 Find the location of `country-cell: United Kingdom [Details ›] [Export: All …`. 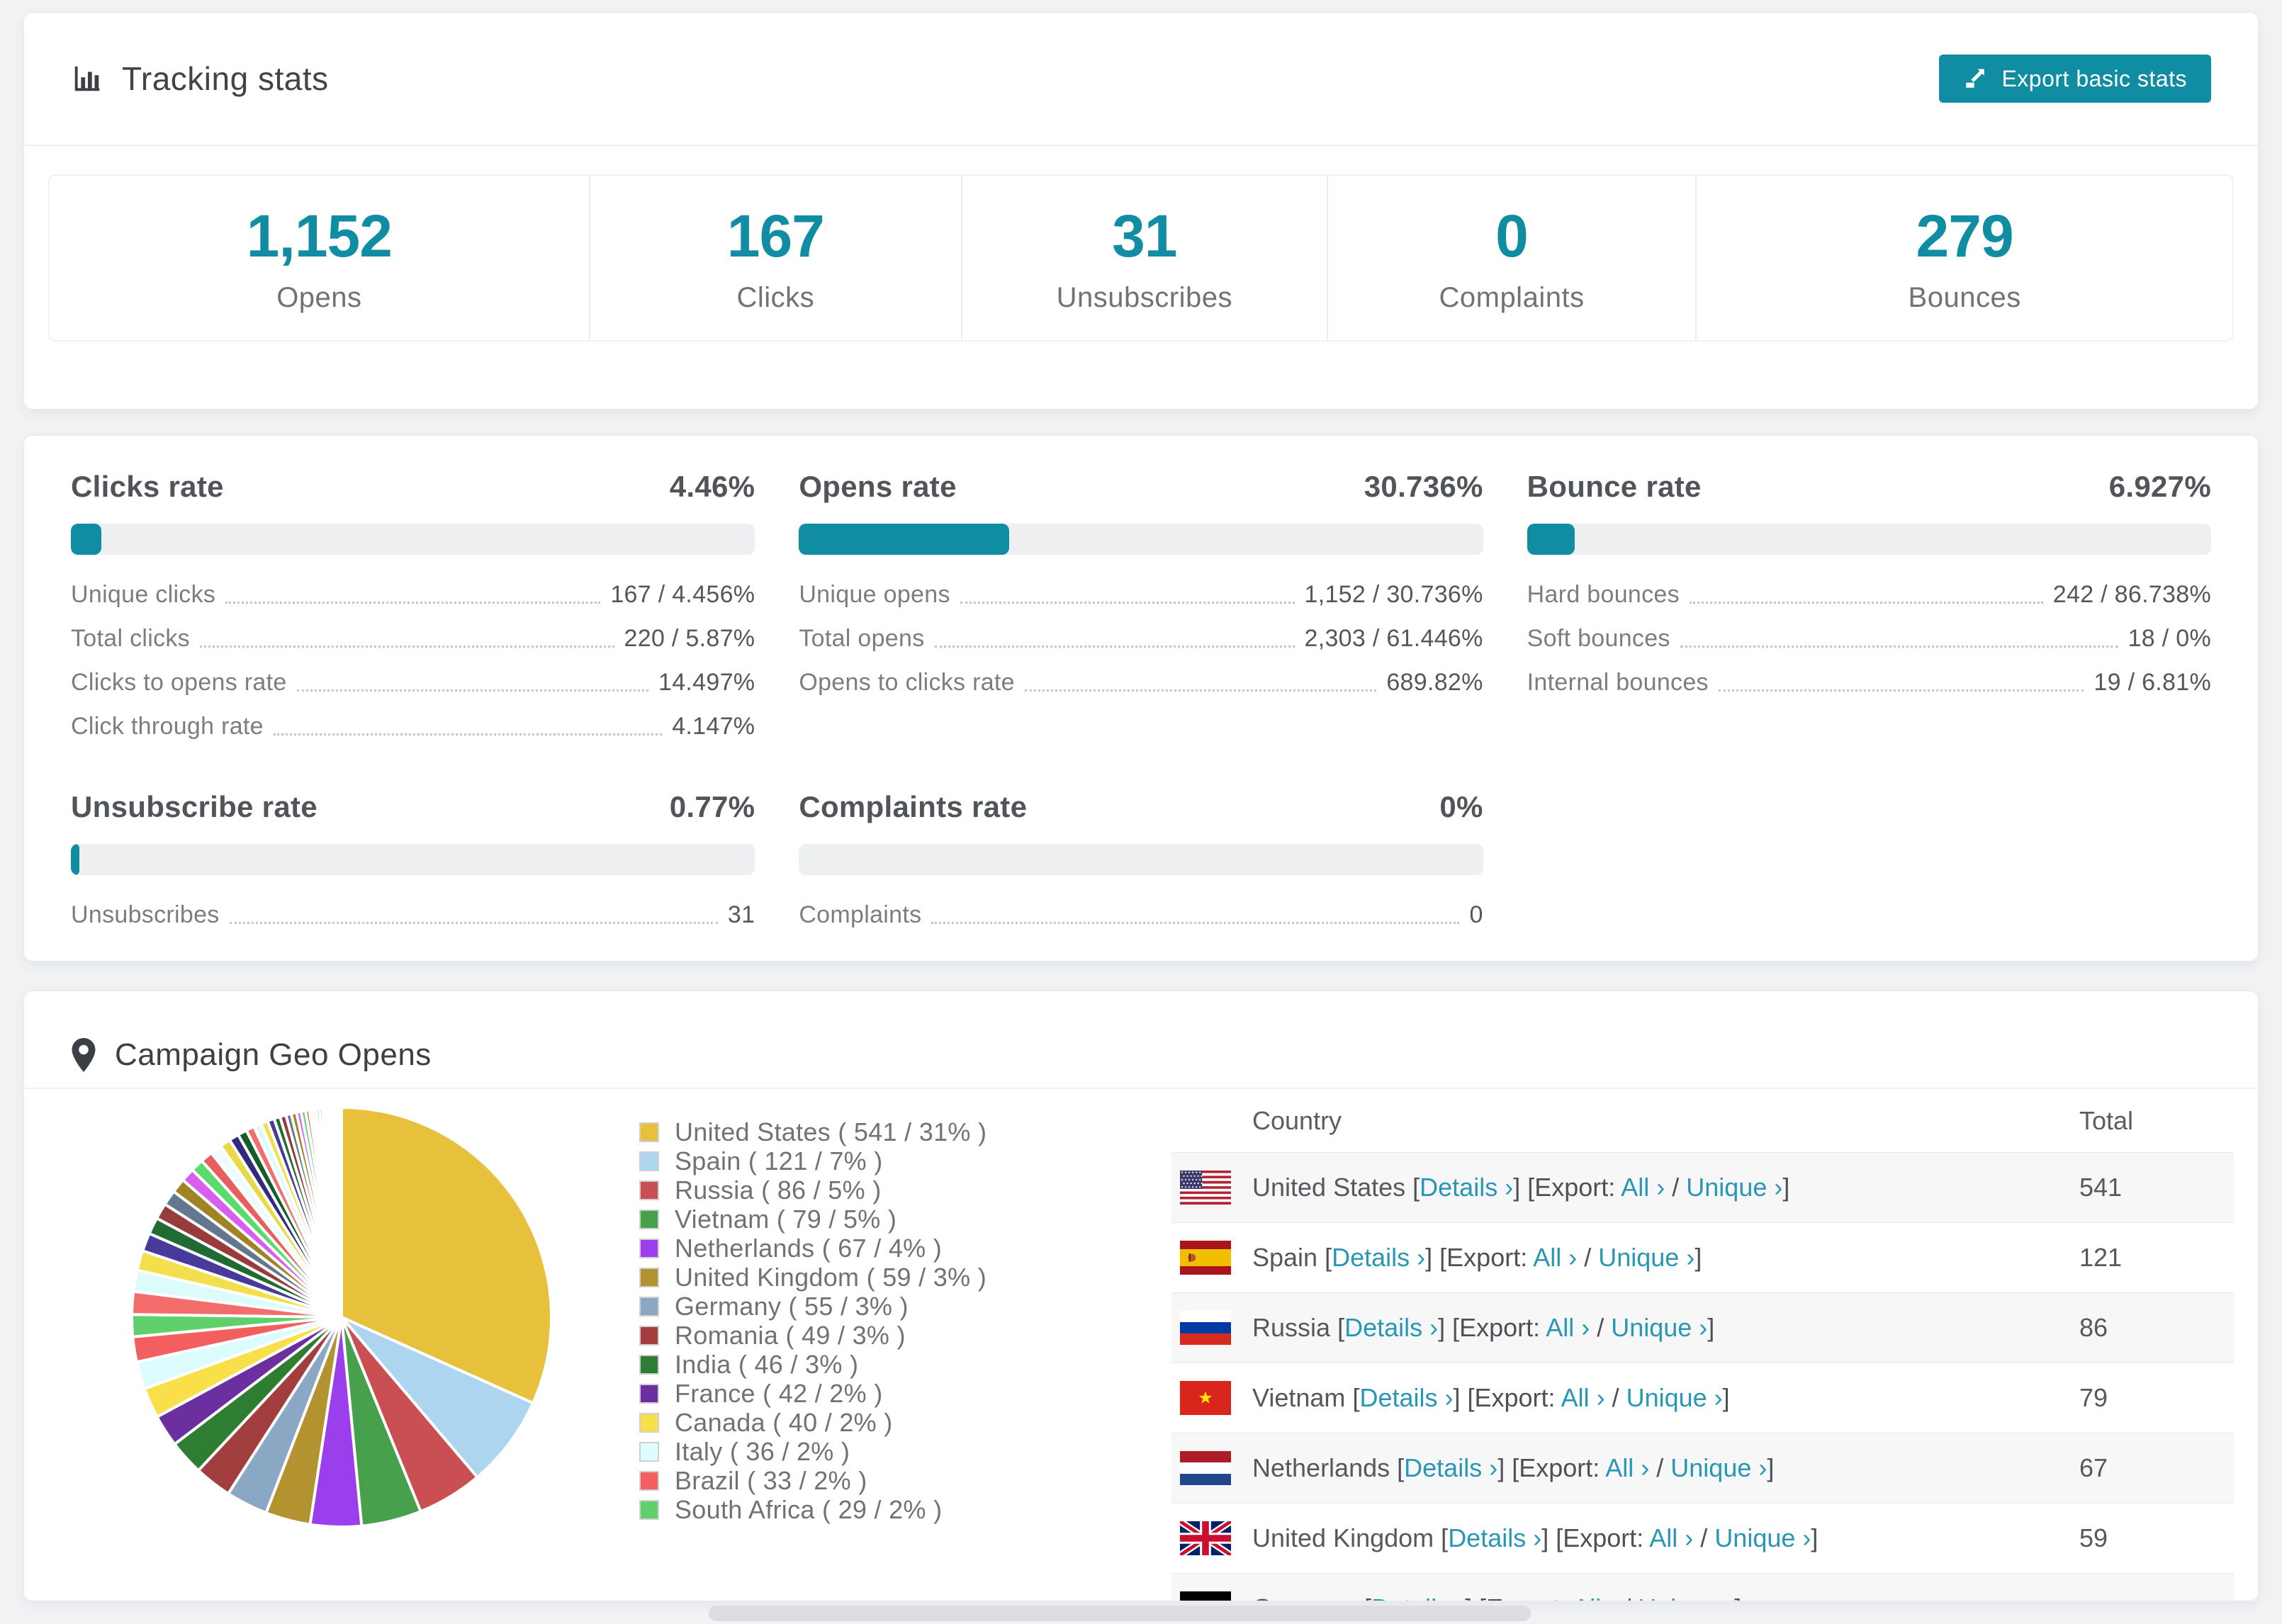

country-cell: United Kingdom [Details ›] [Export: All … is located at coordinates (1535, 1537).